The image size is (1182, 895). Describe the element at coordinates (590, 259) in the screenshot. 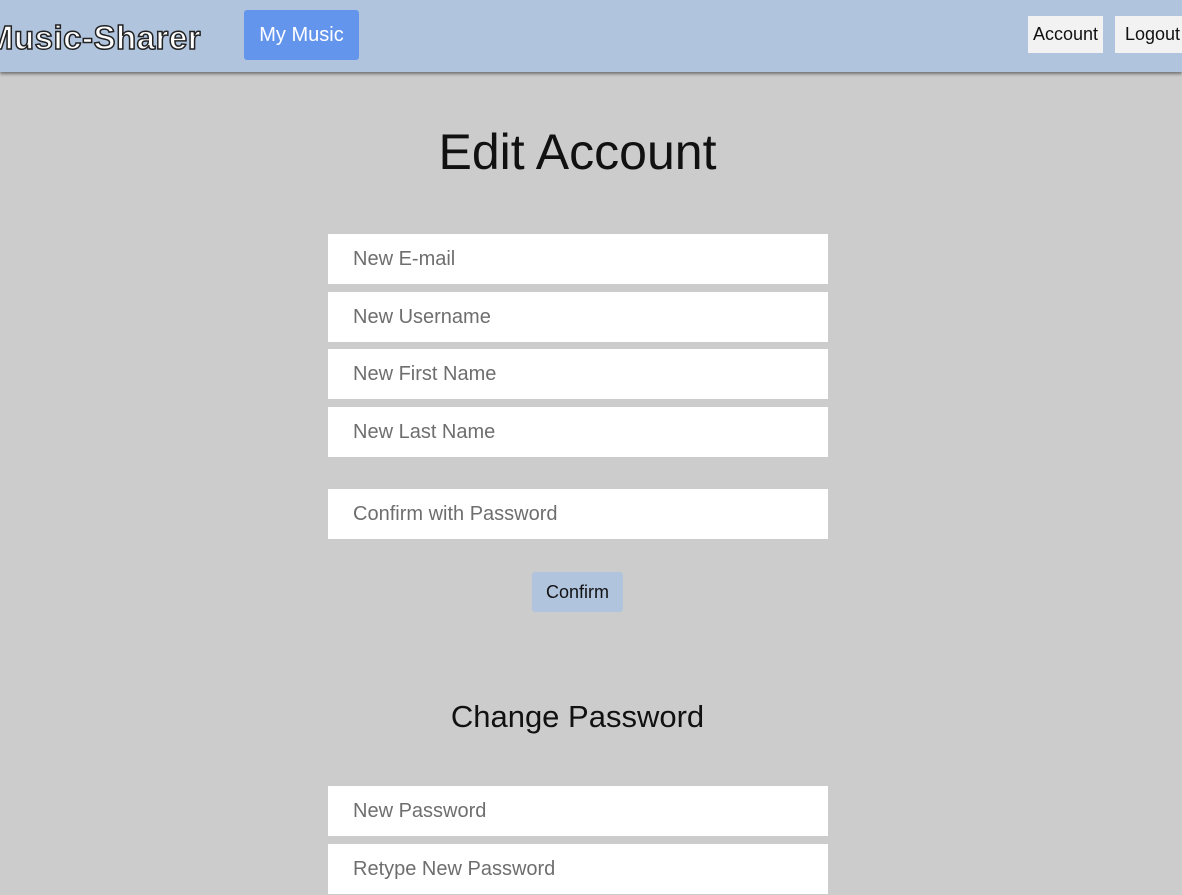

I see `email-input` at that location.